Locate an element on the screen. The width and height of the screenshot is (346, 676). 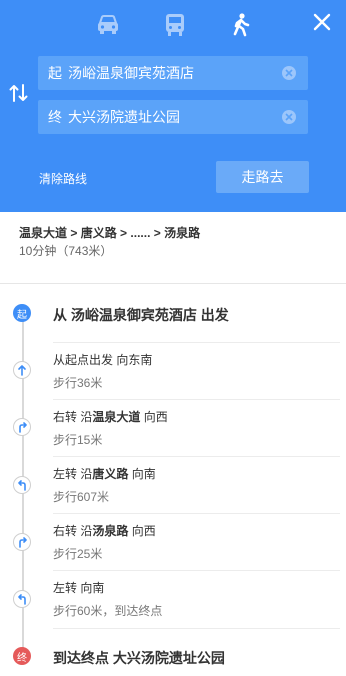
clear-origin-icon is located at coordinates (289, 73).